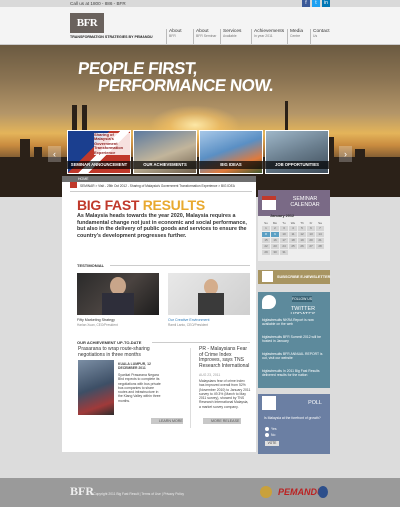 The height and width of the screenshot is (507, 400). Describe the element at coordinates (320, 223) in the screenshot. I see `calendar-day-header: Sa` at that location.